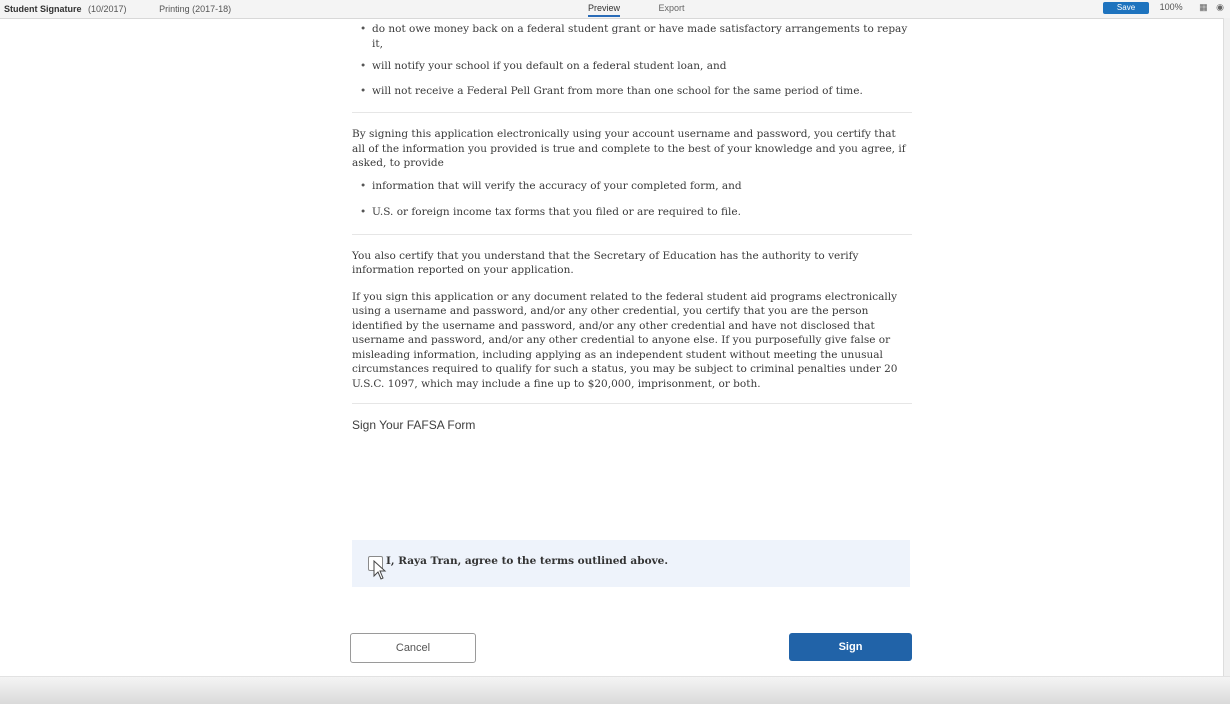  I want to click on tab-preview: Preview, so click(604, 10).